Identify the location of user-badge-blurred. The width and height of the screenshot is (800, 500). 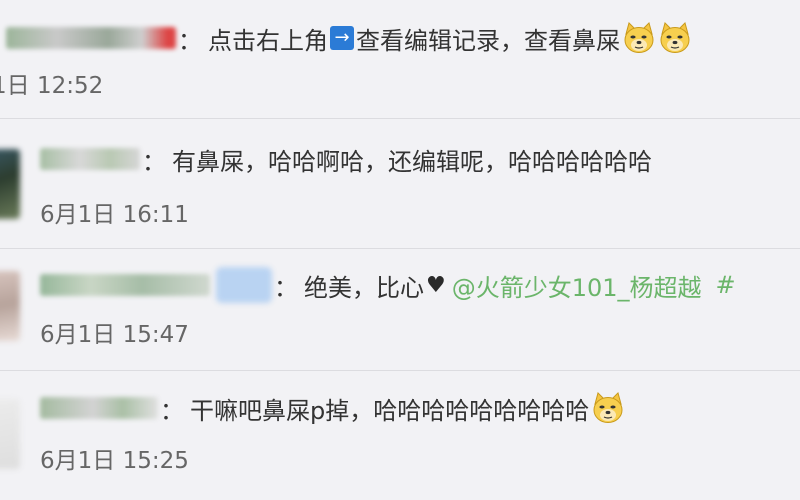
(244, 285).